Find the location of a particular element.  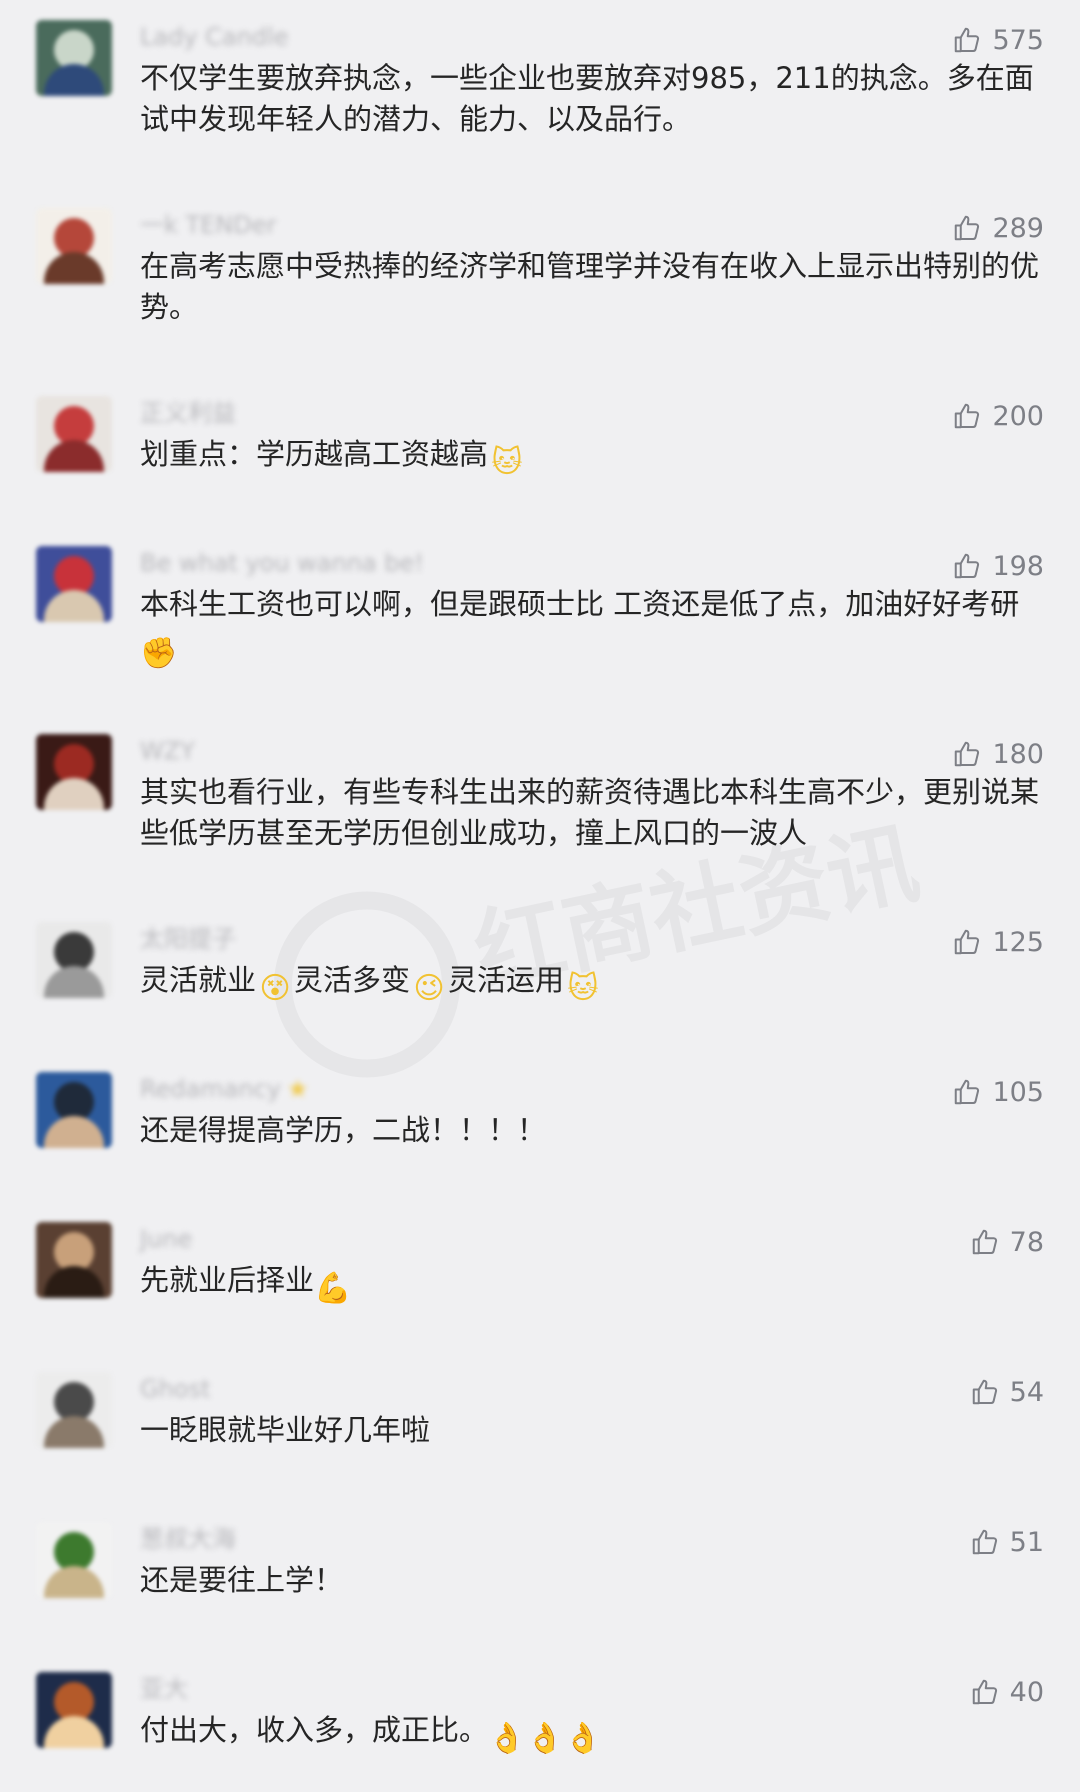

like-button: 54 is located at coordinates (1007, 1392).